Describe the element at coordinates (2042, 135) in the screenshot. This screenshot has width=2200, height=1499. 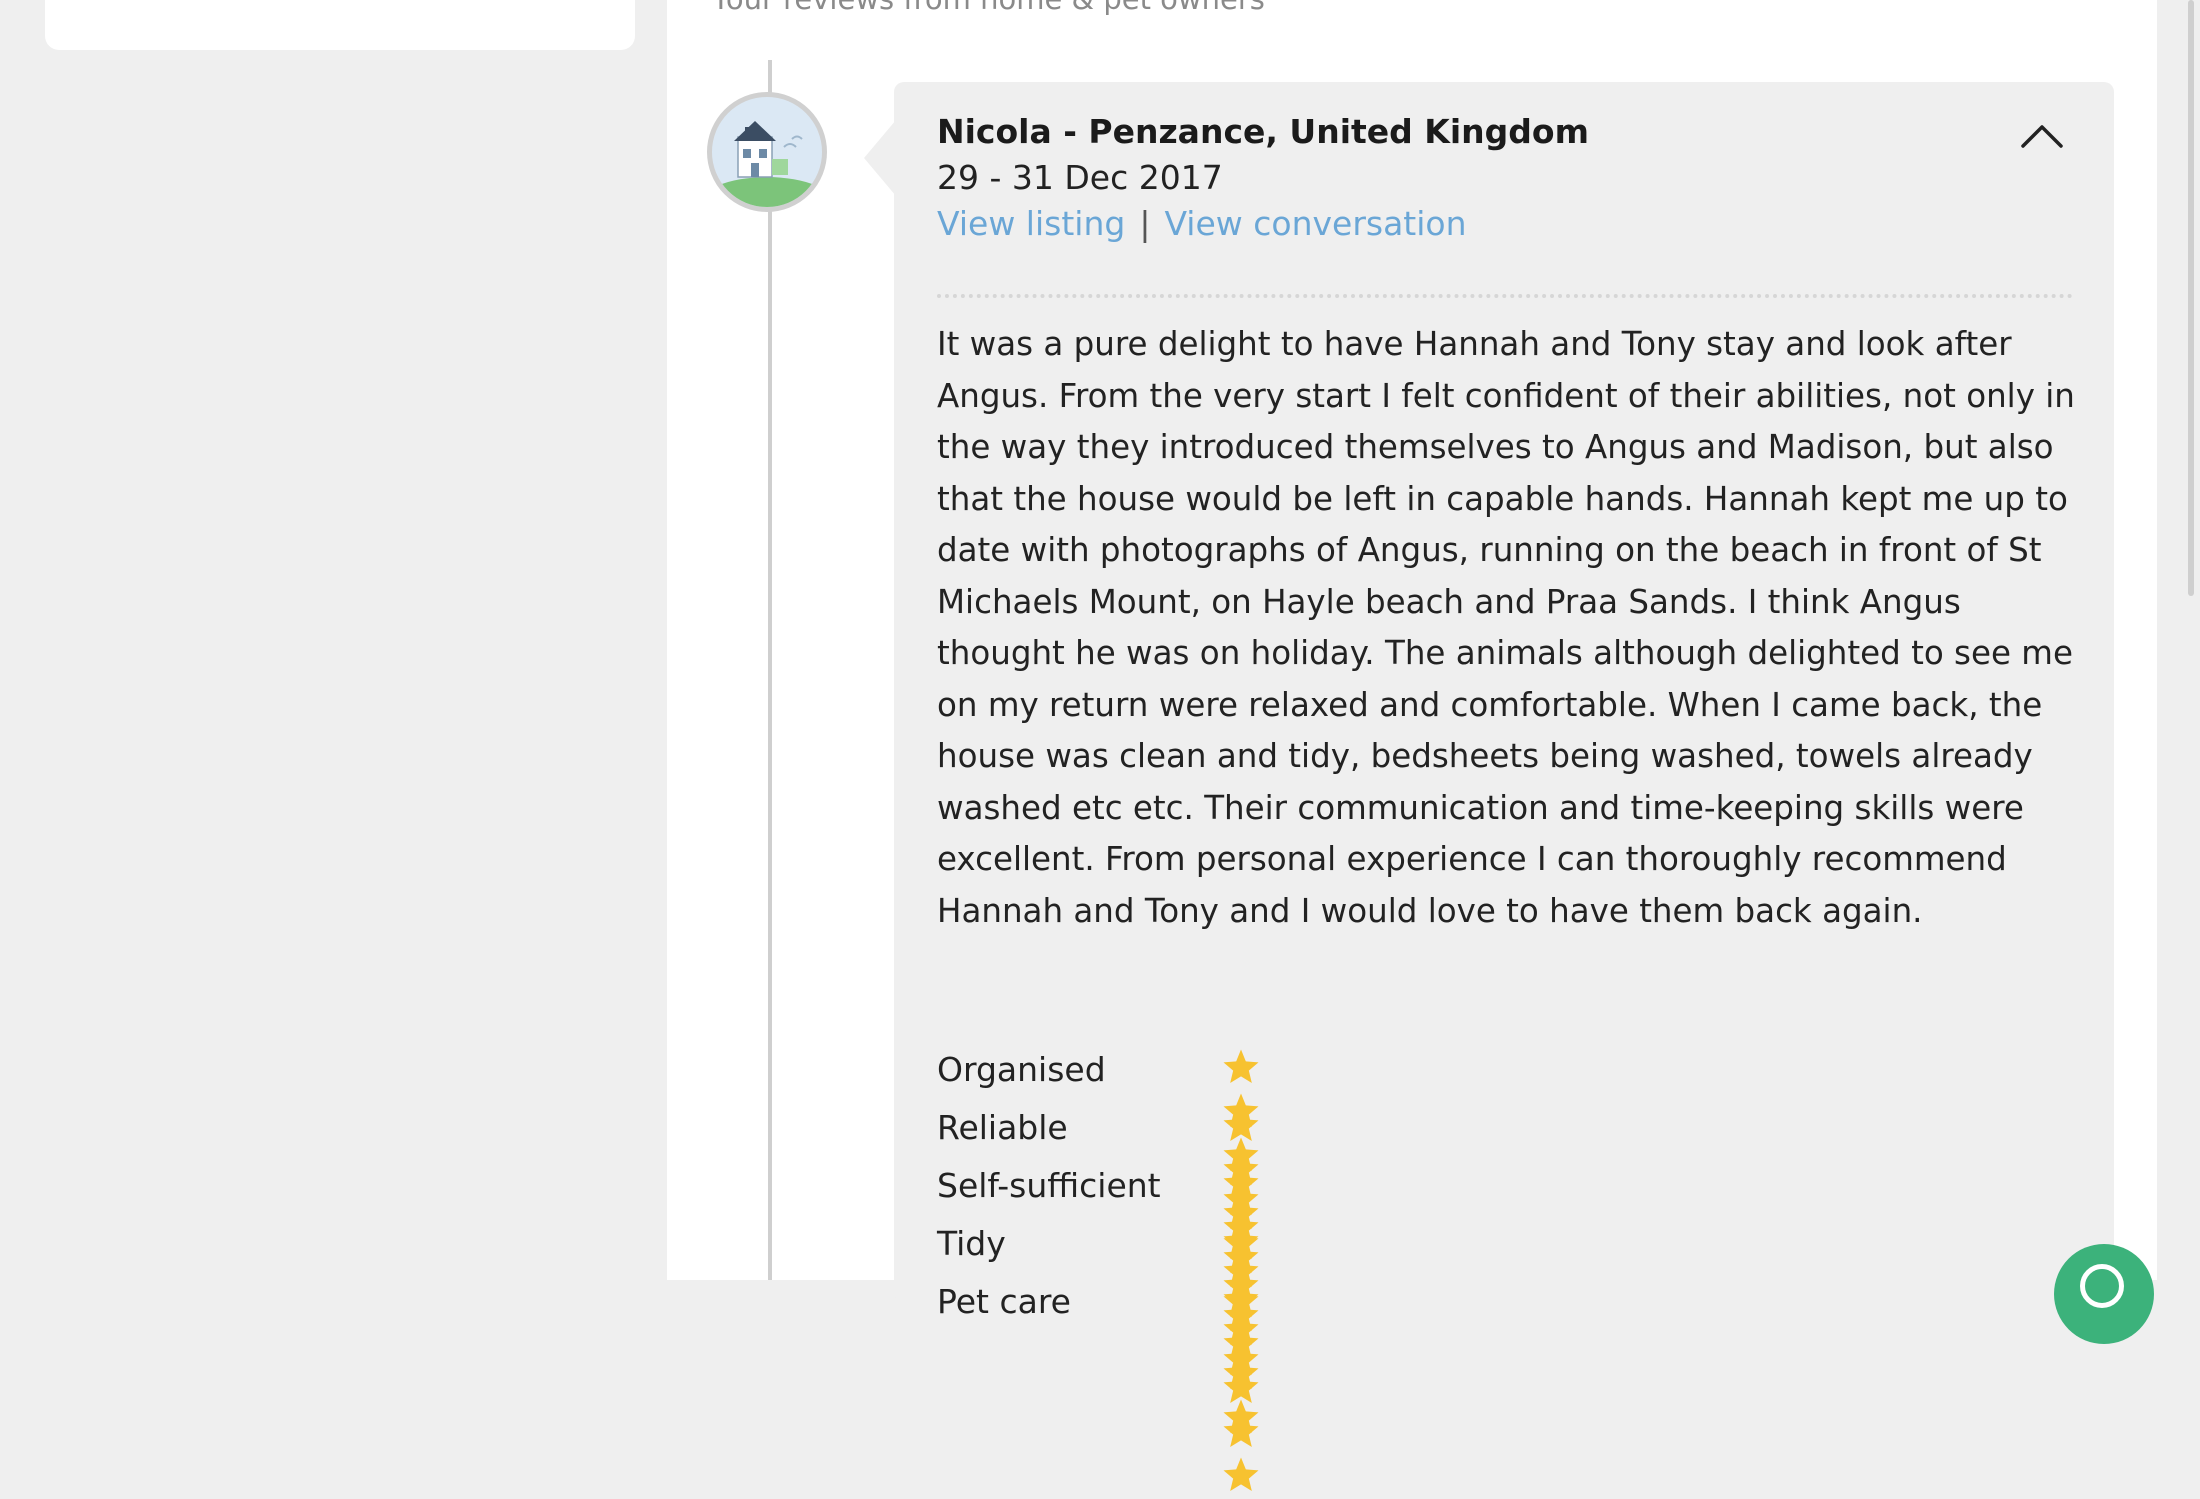
I see `chevron-up-icon` at that location.